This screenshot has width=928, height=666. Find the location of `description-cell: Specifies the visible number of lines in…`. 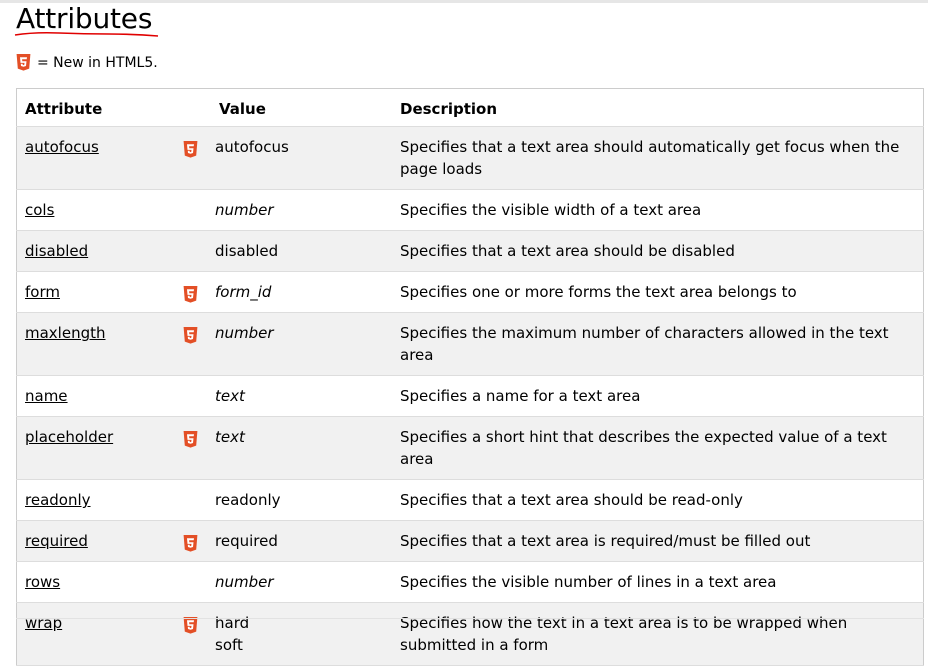

description-cell: Specifies the visible number of lines in… is located at coordinates (658, 582).